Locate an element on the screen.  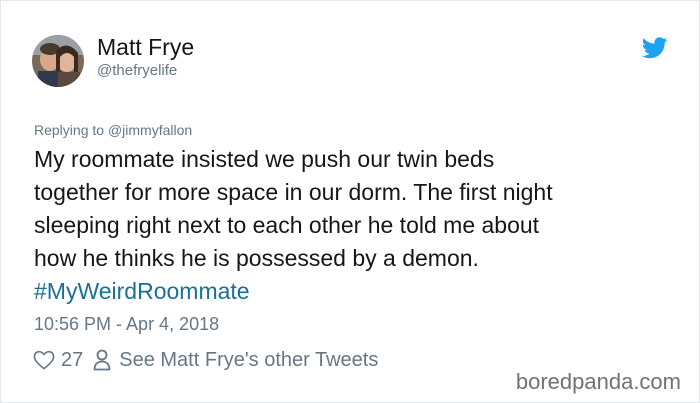
person-icon is located at coordinates (102, 360).